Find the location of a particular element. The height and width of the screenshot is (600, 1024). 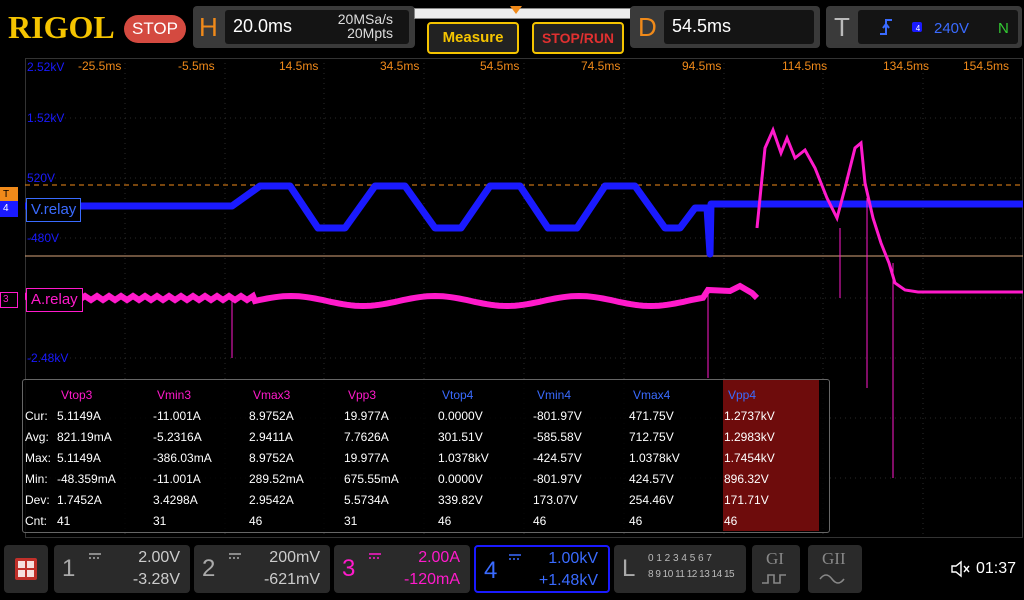

voltage-tick-label: 2.52kV is located at coordinates (46, 67).